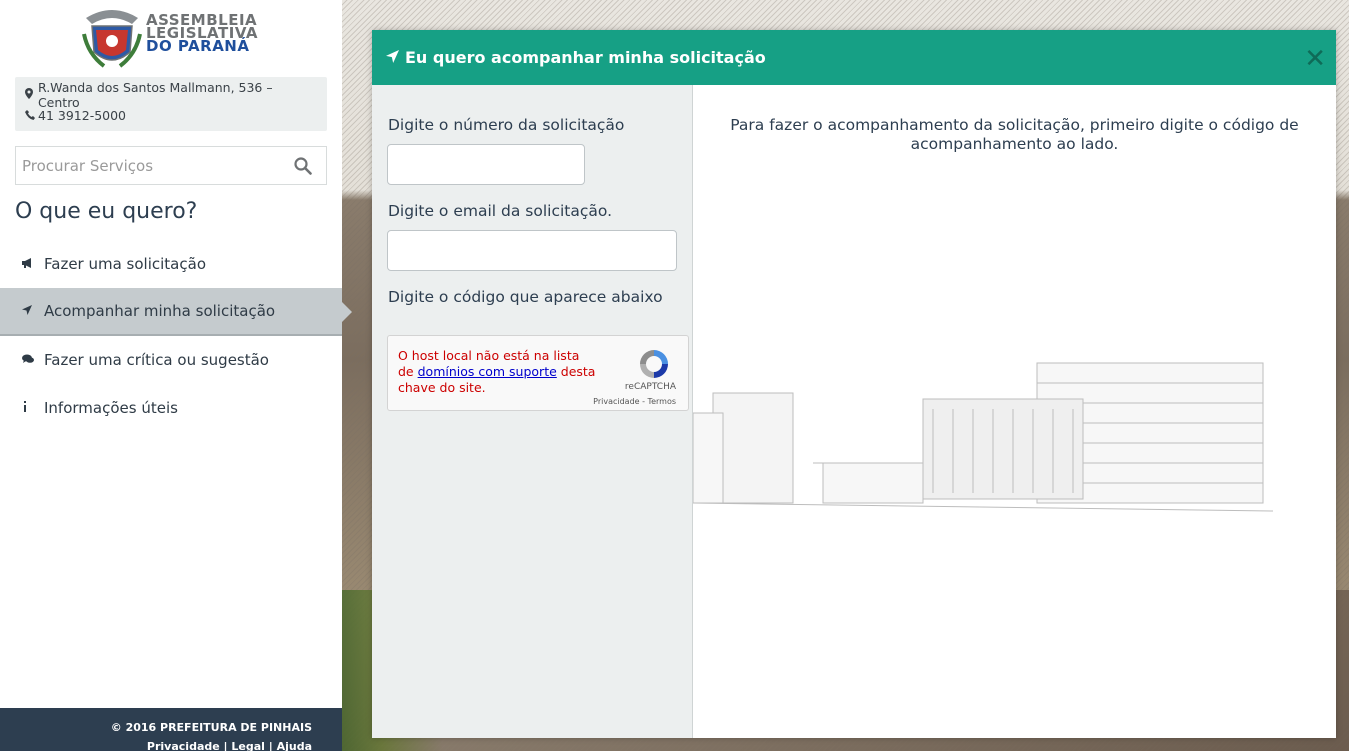 The image size is (1349, 751). What do you see at coordinates (506, 125) in the screenshot?
I see `number-label: Digite o número da solicitação` at bounding box center [506, 125].